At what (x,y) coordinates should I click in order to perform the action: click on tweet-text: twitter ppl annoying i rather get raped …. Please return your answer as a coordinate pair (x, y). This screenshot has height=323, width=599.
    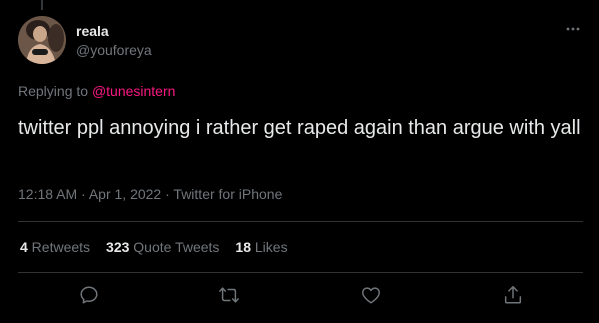
    Looking at the image, I should click on (299, 128).